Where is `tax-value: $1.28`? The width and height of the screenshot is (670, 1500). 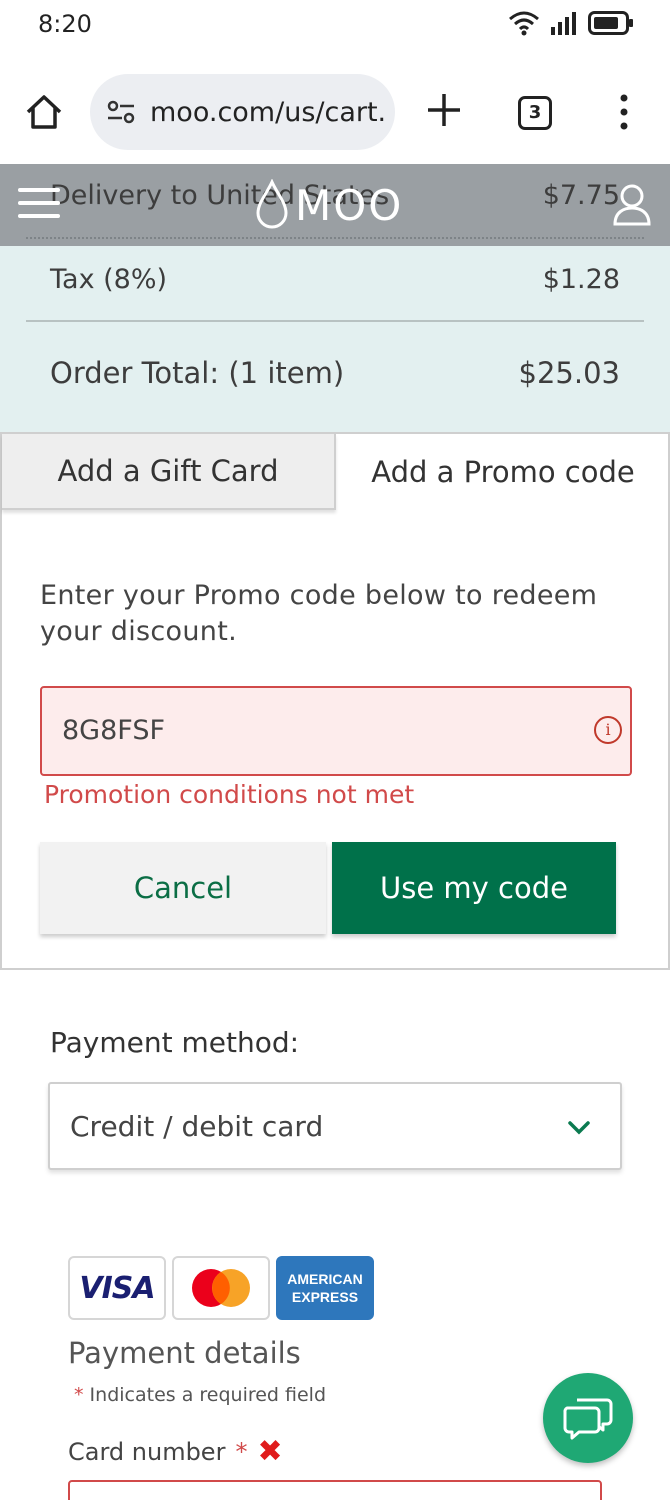 tax-value: $1.28 is located at coordinates (581, 279).